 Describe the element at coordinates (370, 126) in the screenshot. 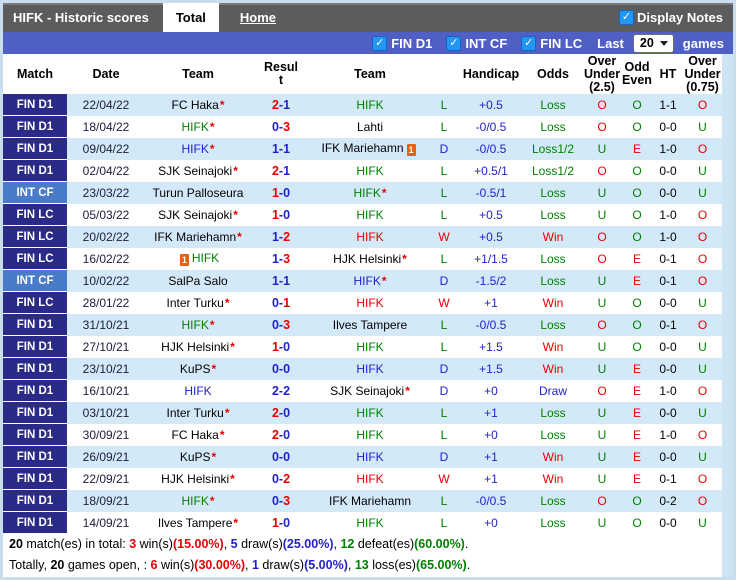

I see `team-name: Lahti` at that location.